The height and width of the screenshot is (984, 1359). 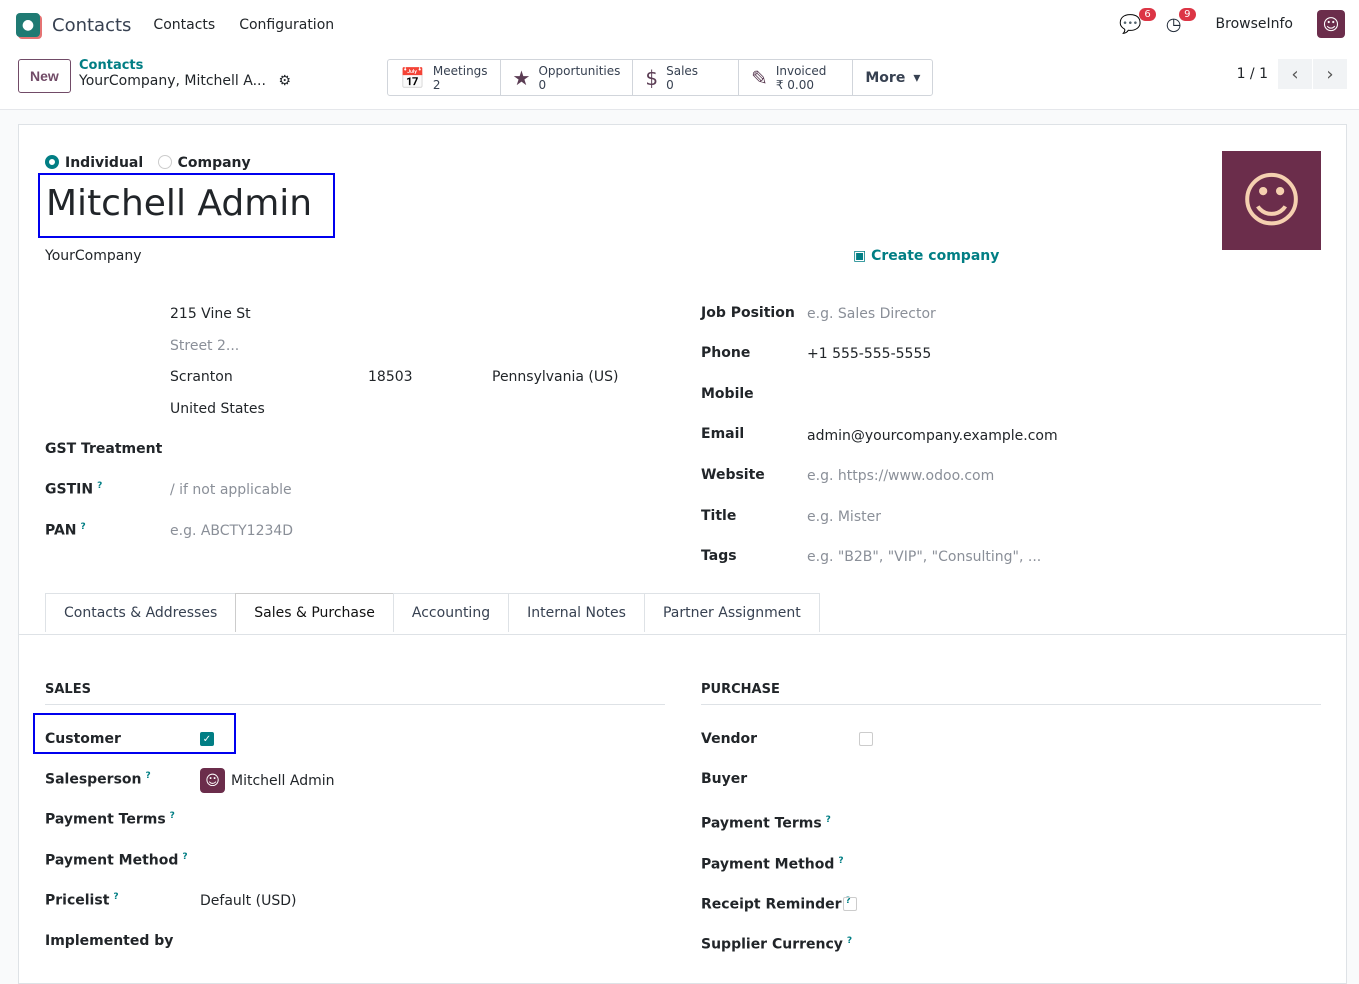 What do you see at coordinates (652, 77) in the screenshot?
I see `dollar-icon: $` at bounding box center [652, 77].